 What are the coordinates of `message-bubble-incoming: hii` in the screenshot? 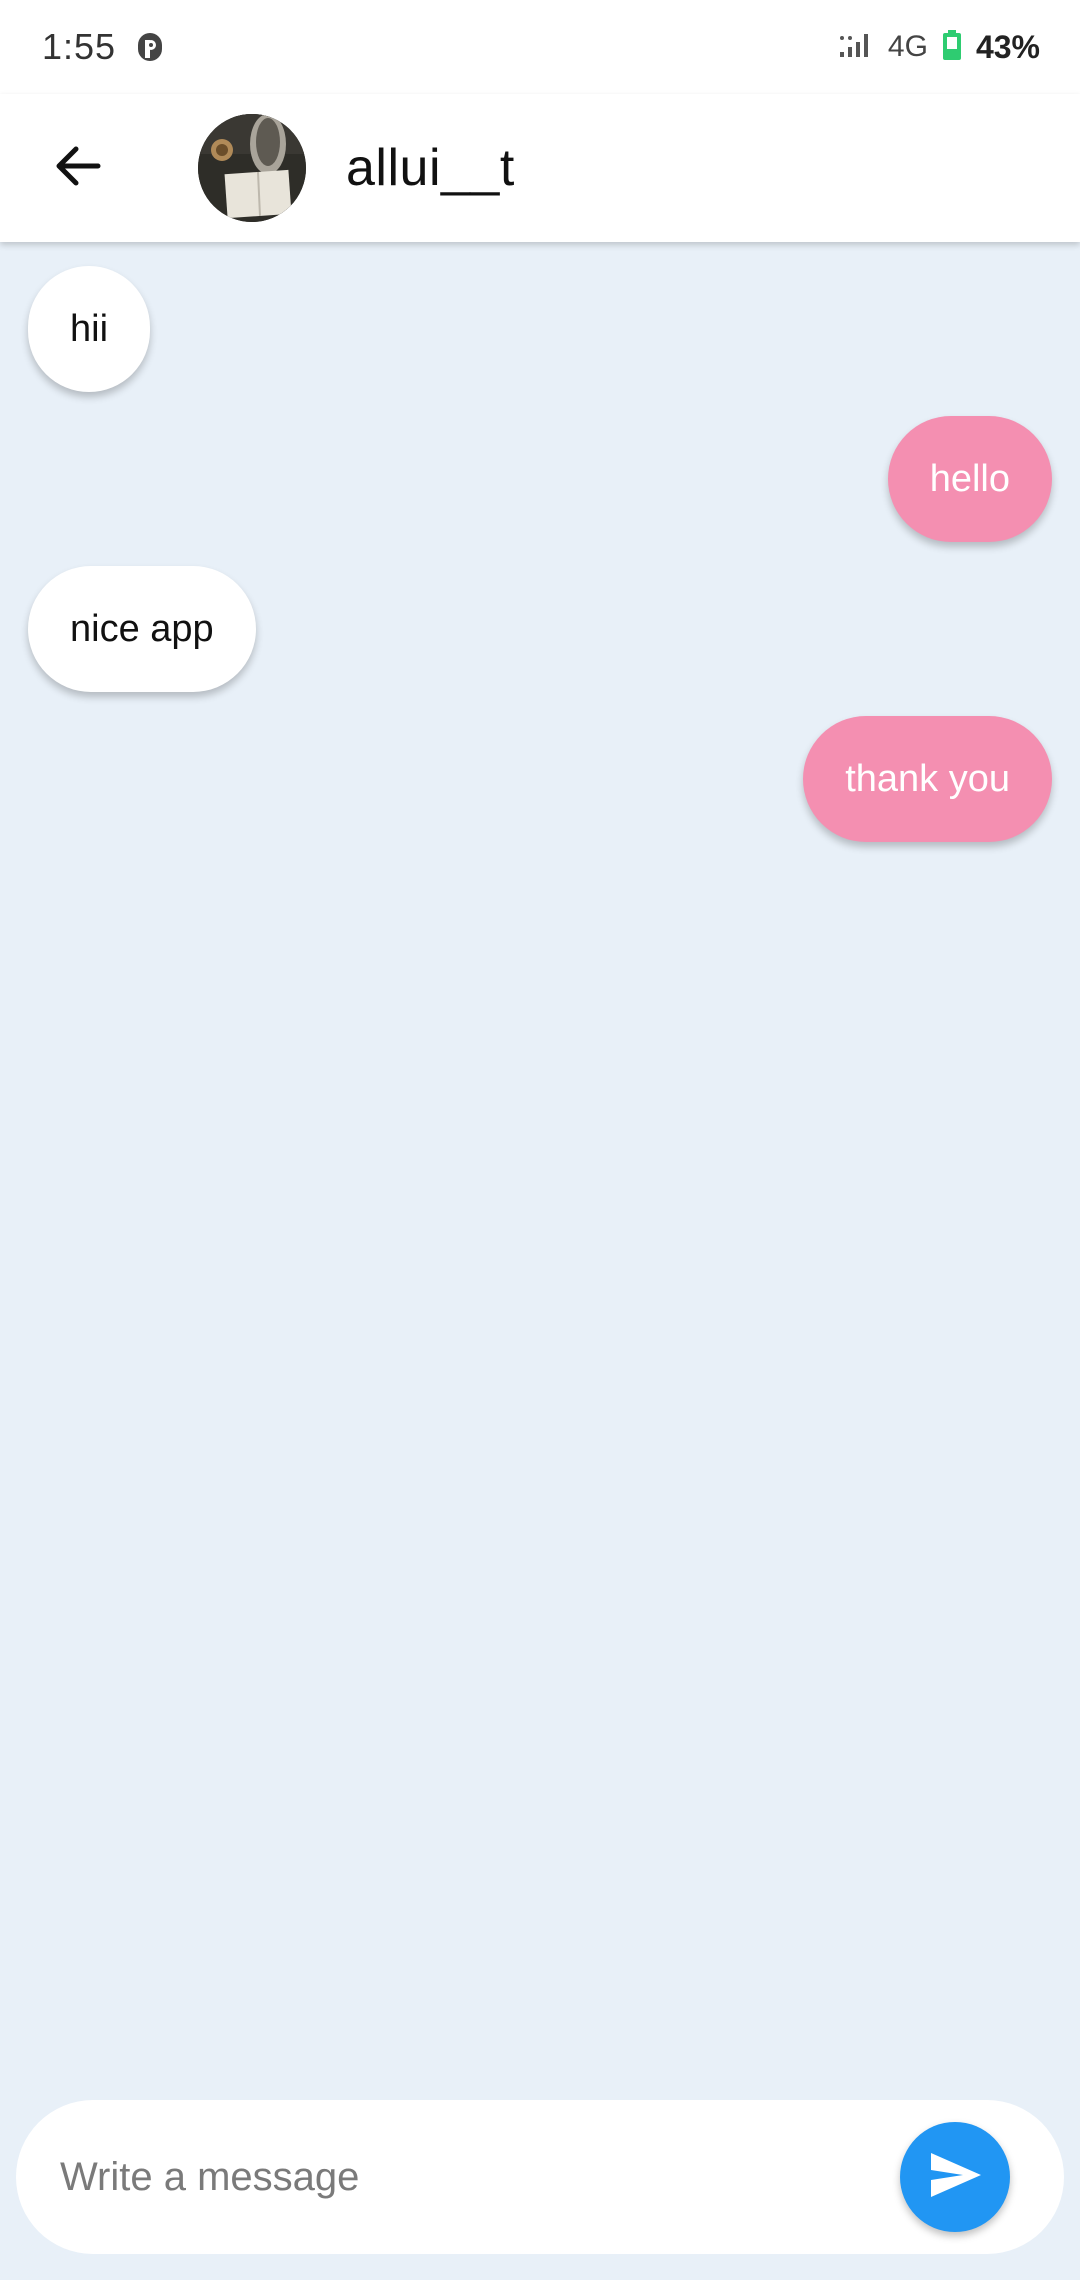 It's located at (89, 329).